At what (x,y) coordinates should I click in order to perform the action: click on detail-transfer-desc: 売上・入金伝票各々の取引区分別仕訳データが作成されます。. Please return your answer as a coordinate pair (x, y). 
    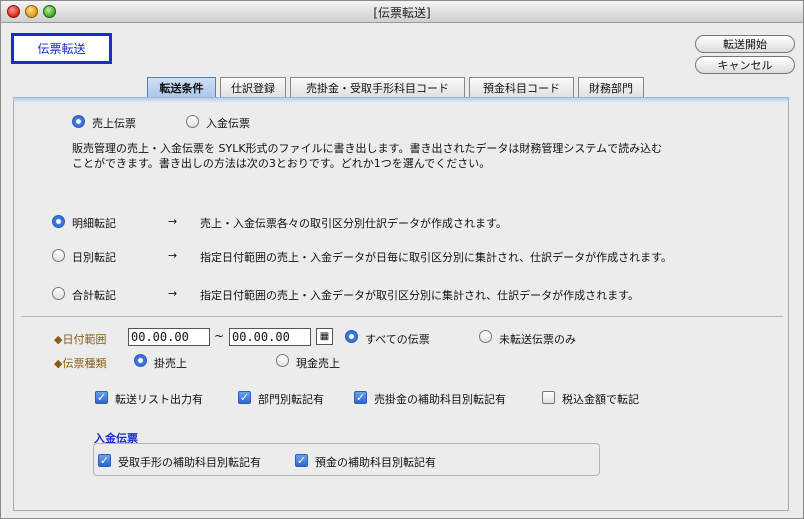
    Looking at the image, I should click on (353, 223).